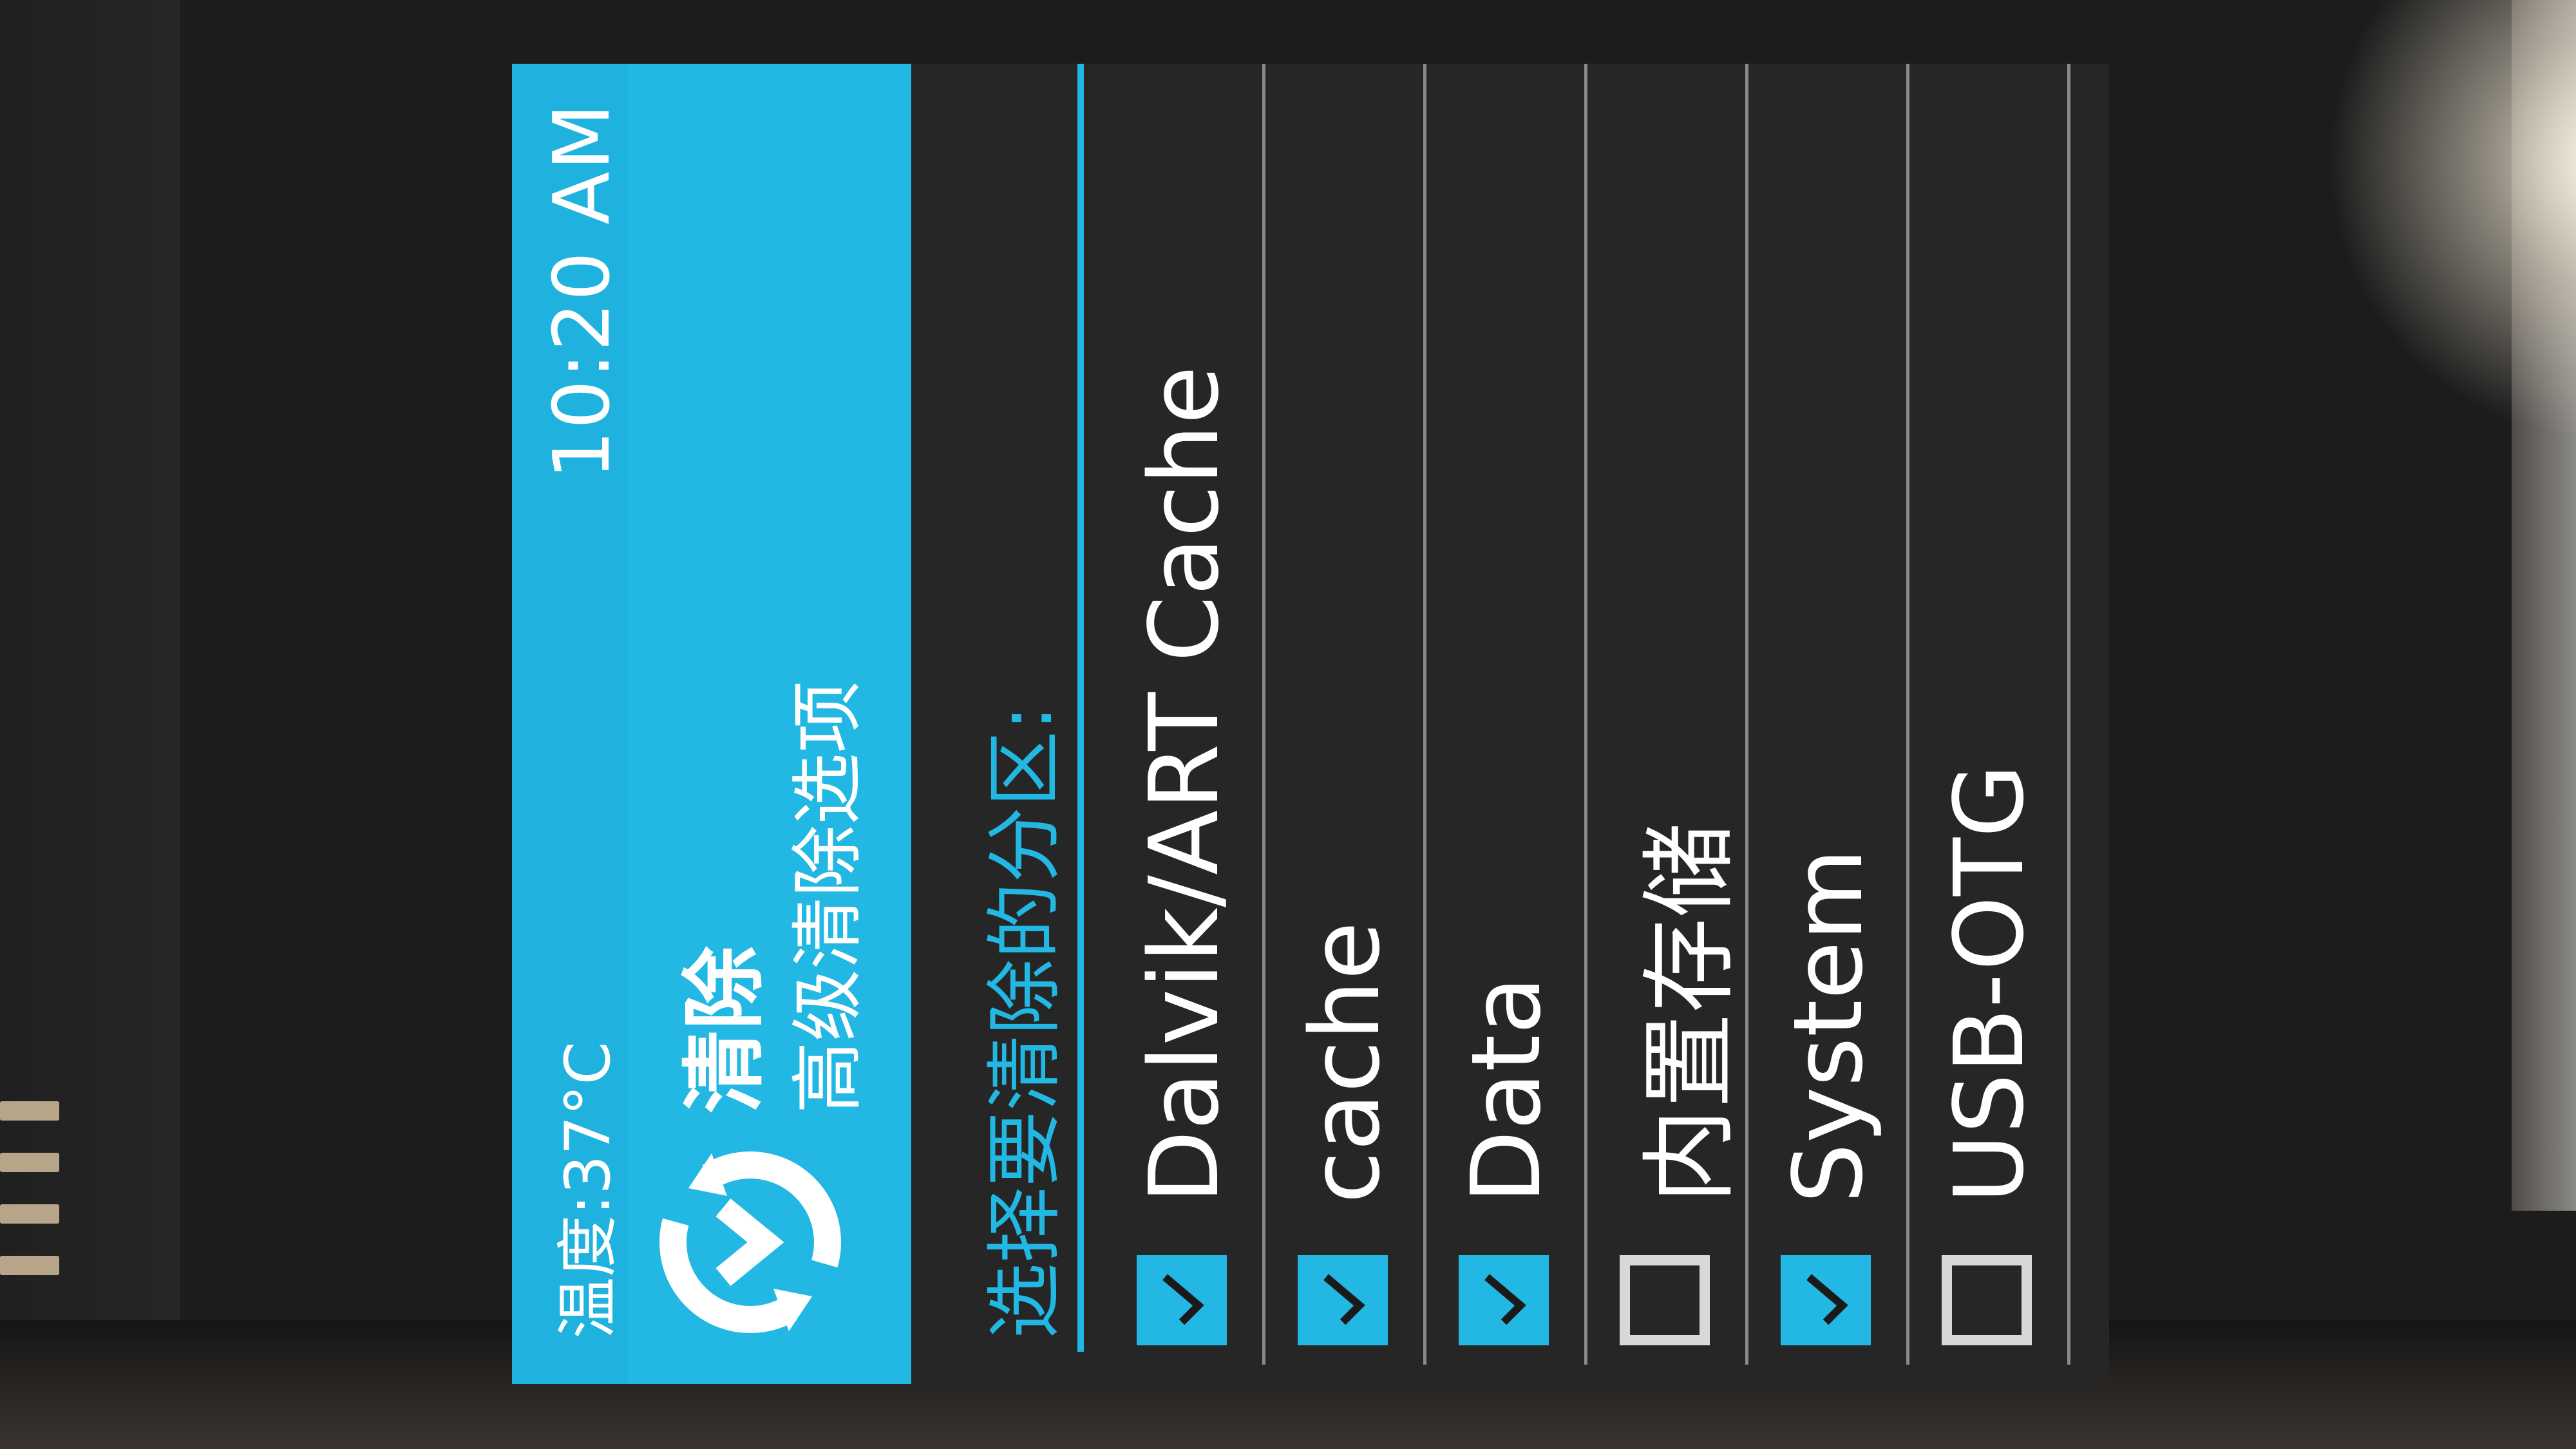 The height and width of the screenshot is (1449, 2576). I want to click on partition-label: 内置存储, so click(1690, 1013).